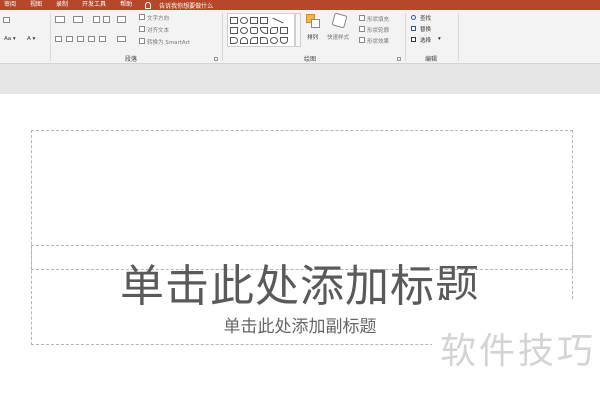 The width and height of the screenshot is (600, 400). I want to click on editing-group: 查找 替换 选择 ▾ 编辑, so click(431, 37).